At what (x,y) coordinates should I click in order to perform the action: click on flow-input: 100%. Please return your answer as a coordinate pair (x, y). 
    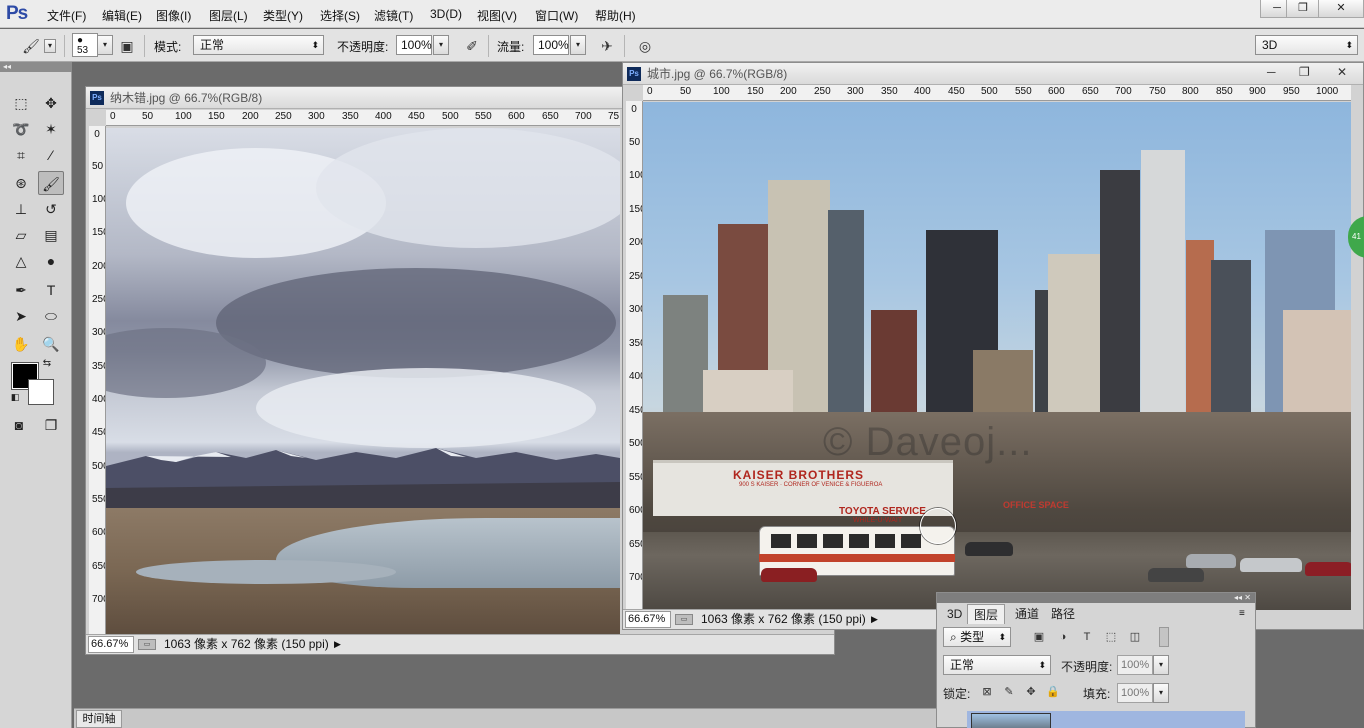
    Looking at the image, I should click on (551, 45).